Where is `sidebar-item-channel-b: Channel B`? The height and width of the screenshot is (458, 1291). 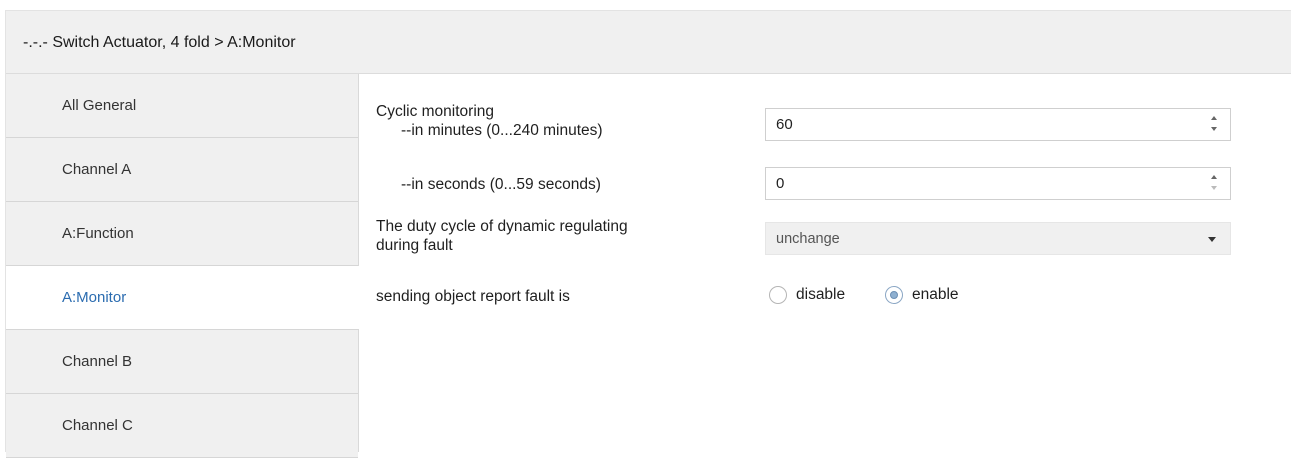
sidebar-item-channel-b: Channel B is located at coordinates (182, 362).